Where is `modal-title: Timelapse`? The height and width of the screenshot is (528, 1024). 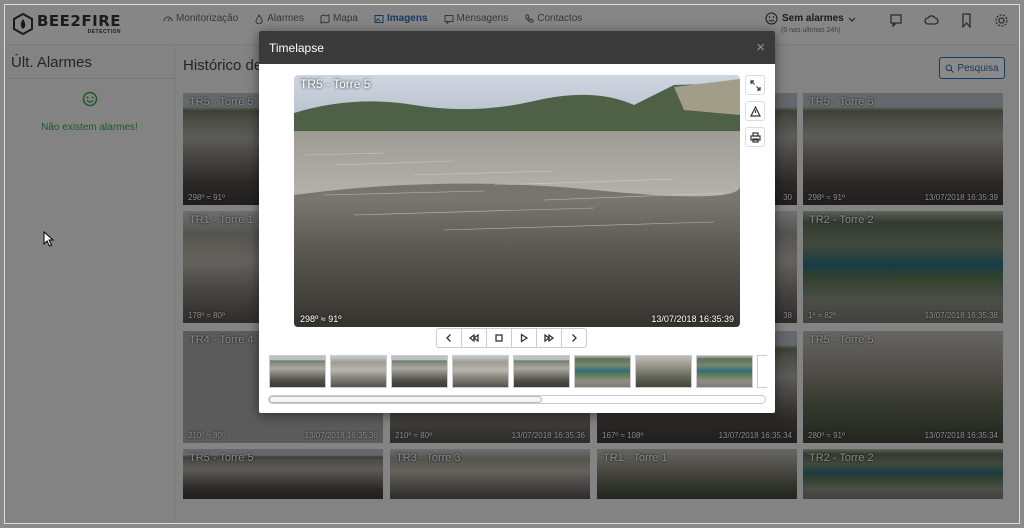
modal-title: Timelapse is located at coordinates (296, 47).